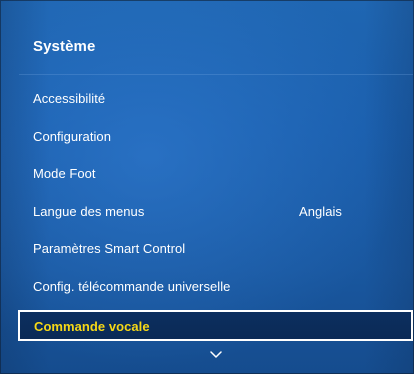 This screenshot has height=374, width=414. Describe the element at coordinates (320, 211) in the screenshot. I see `menu-item-value: Anglais` at that location.